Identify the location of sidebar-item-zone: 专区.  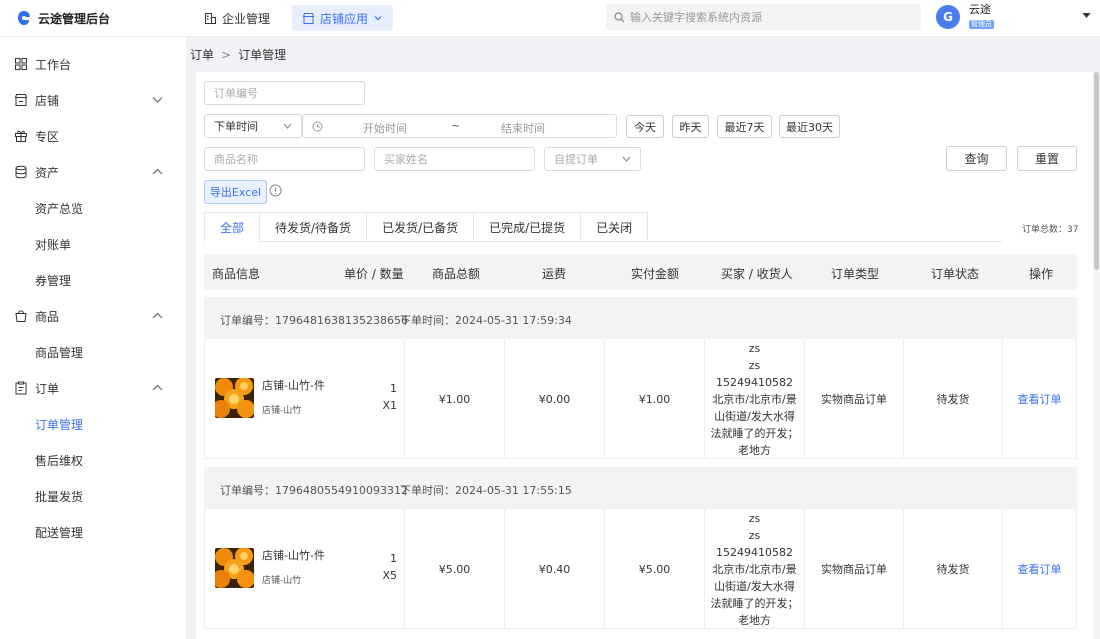
(93, 136).